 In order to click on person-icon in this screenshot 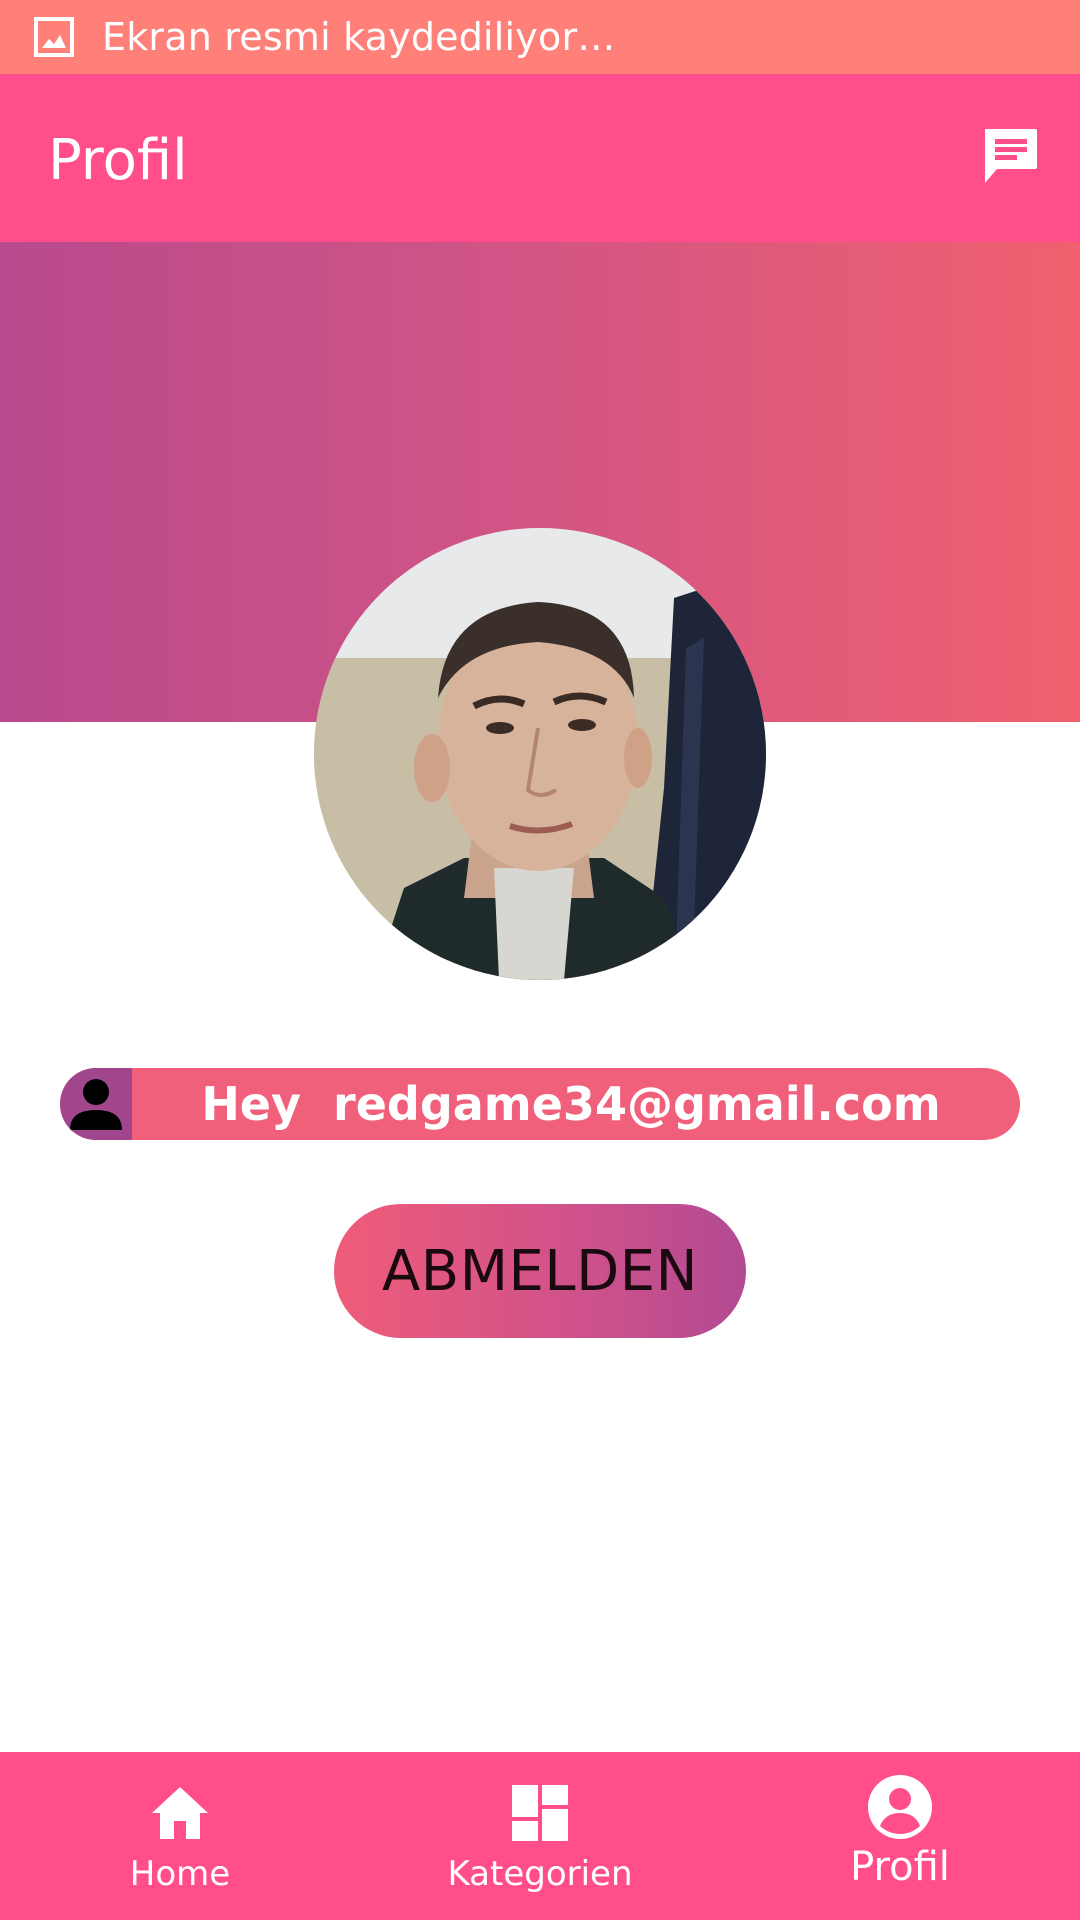, I will do `click(96, 1104)`.